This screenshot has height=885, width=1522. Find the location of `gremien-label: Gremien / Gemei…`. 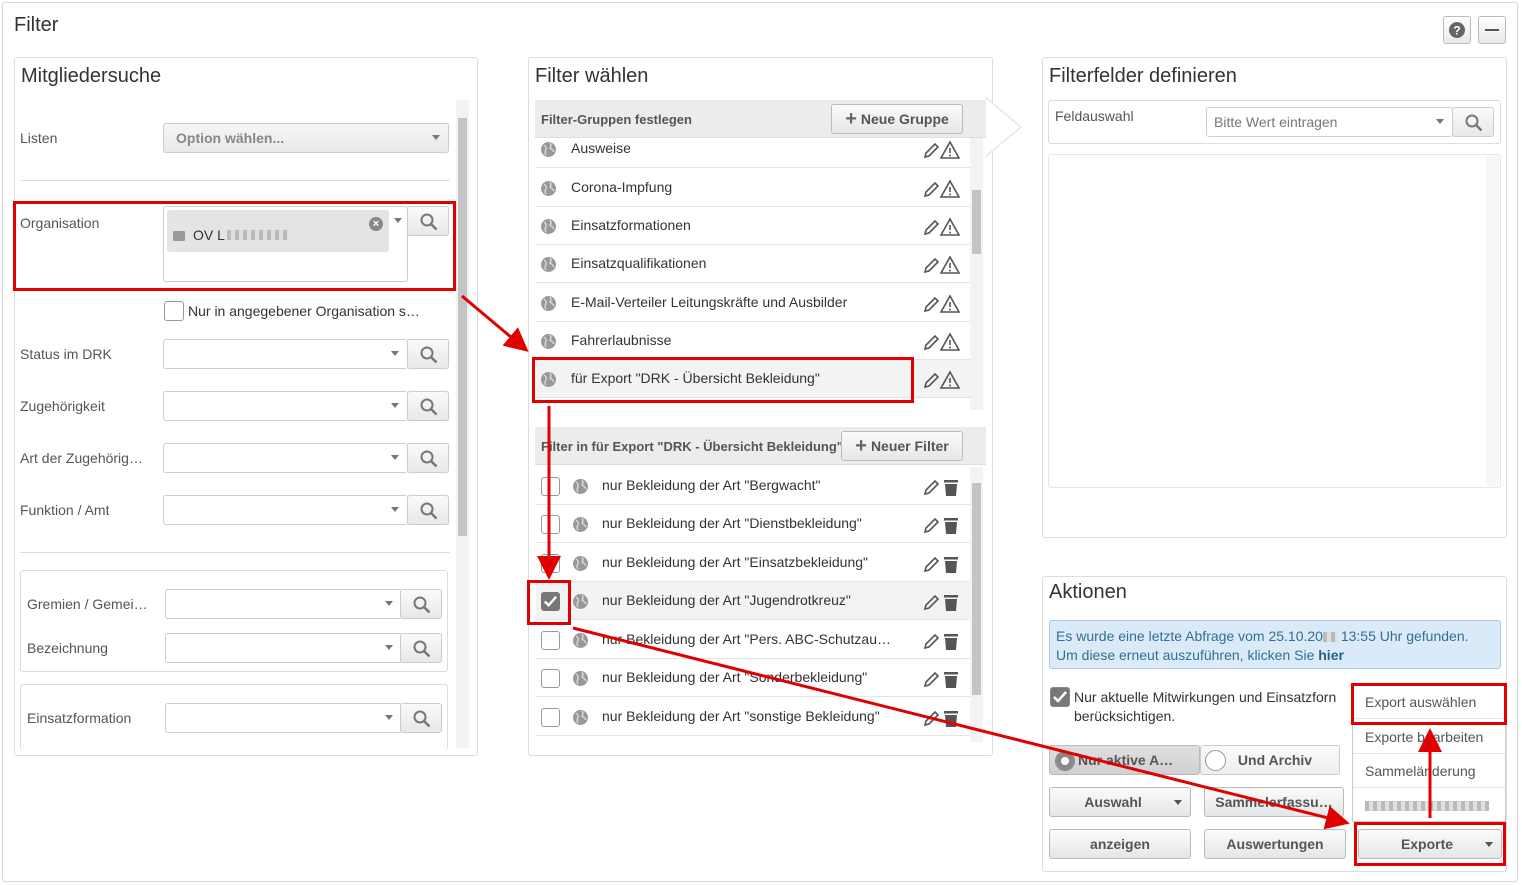

gremien-label: Gremien / Gemei… is located at coordinates (87, 604).